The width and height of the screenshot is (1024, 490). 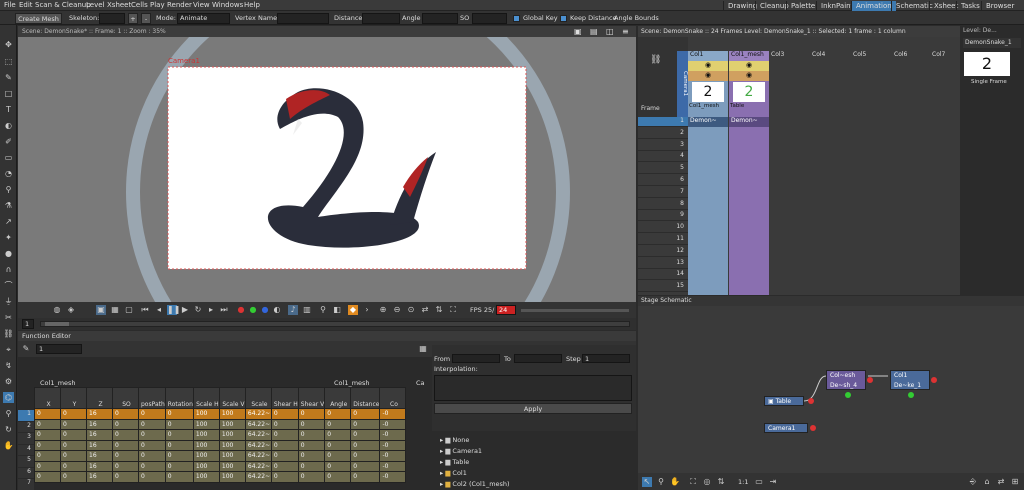 What do you see at coordinates (241, 310) in the screenshot?
I see `red-channel-icon: ●` at bounding box center [241, 310].